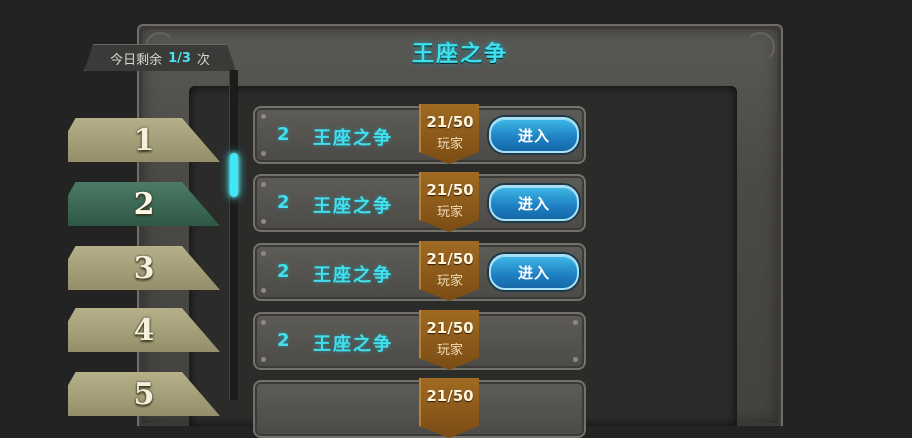 This screenshot has height=438, width=912. Describe the element at coordinates (144, 140) in the screenshot. I see `floor-label: 1` at that location.